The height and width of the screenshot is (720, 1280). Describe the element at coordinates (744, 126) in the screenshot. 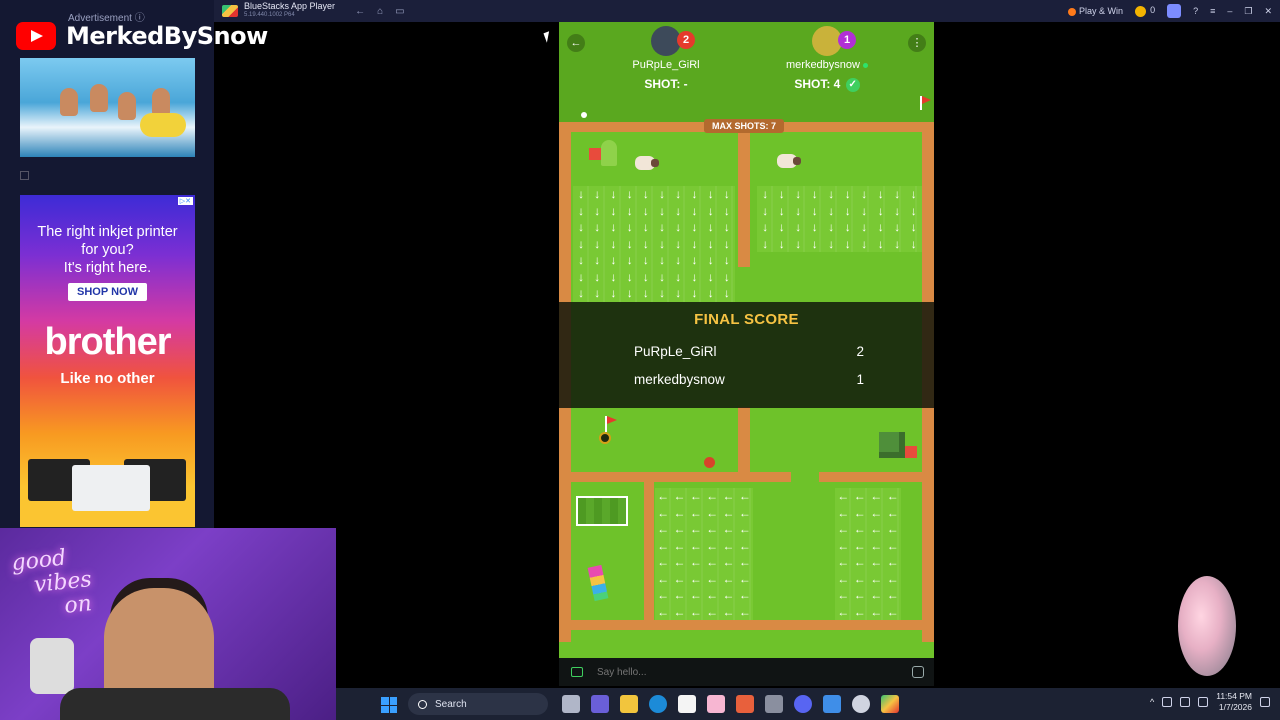

I see `max-shots-label: MAX SHOTS: 7` at that location.